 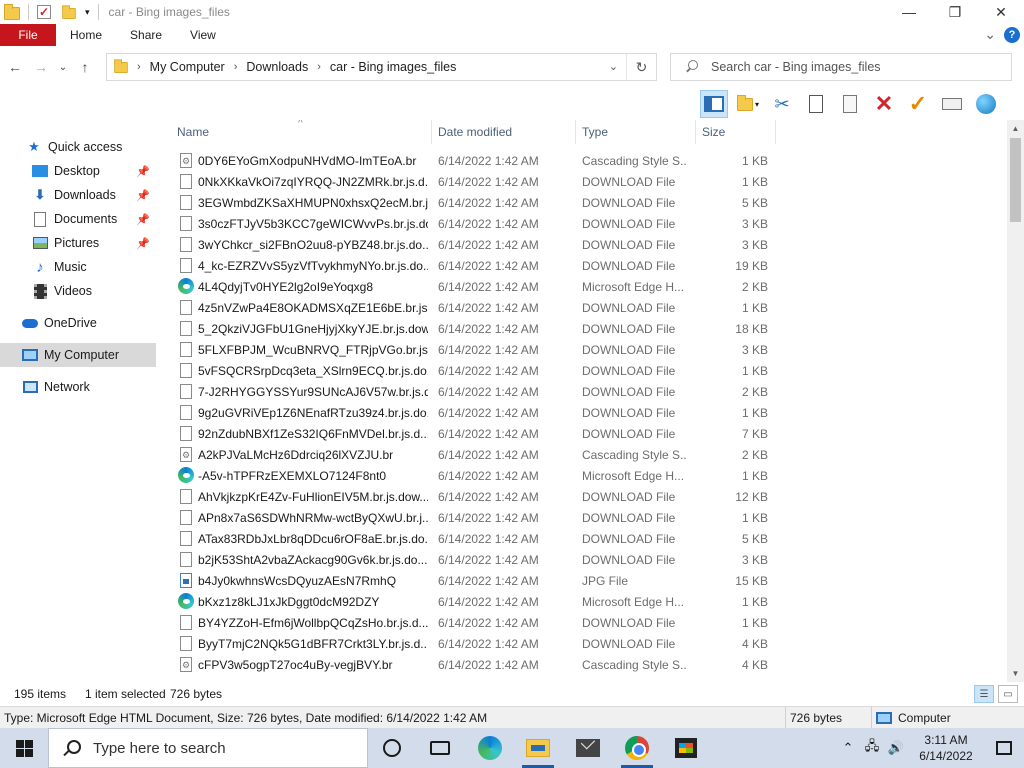 What do you see at coordinates (955, 12) in the screenshot?
I see `maximize-button: ❐` at bounding box center [955, 12].